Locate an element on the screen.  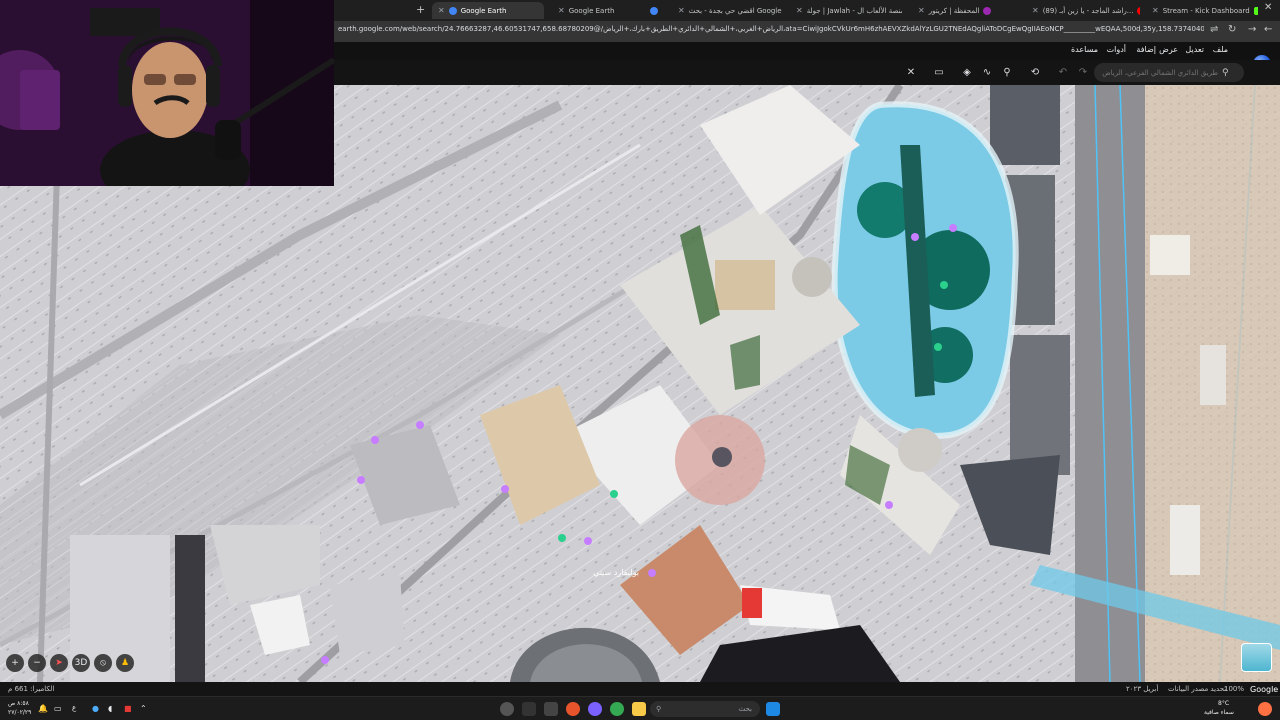
tab-google-search: ✕ اقضي حي بجدة - بحث Google is located at coordinates (728, 10).